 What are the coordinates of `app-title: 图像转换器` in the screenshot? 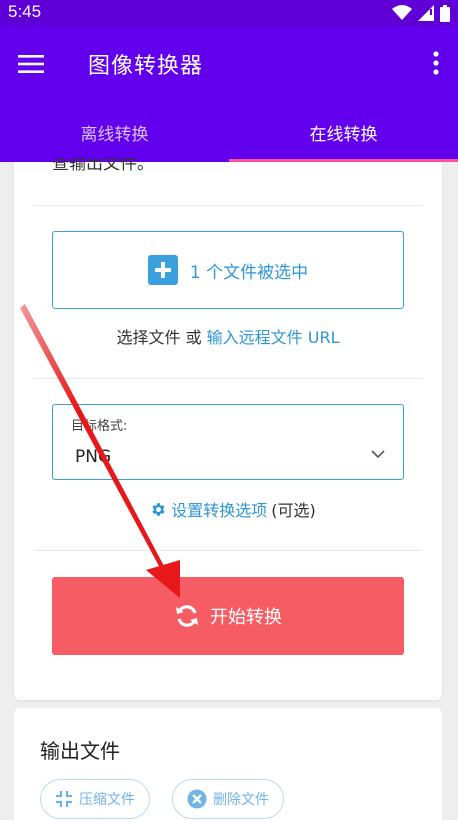 It's located at (146, 66).